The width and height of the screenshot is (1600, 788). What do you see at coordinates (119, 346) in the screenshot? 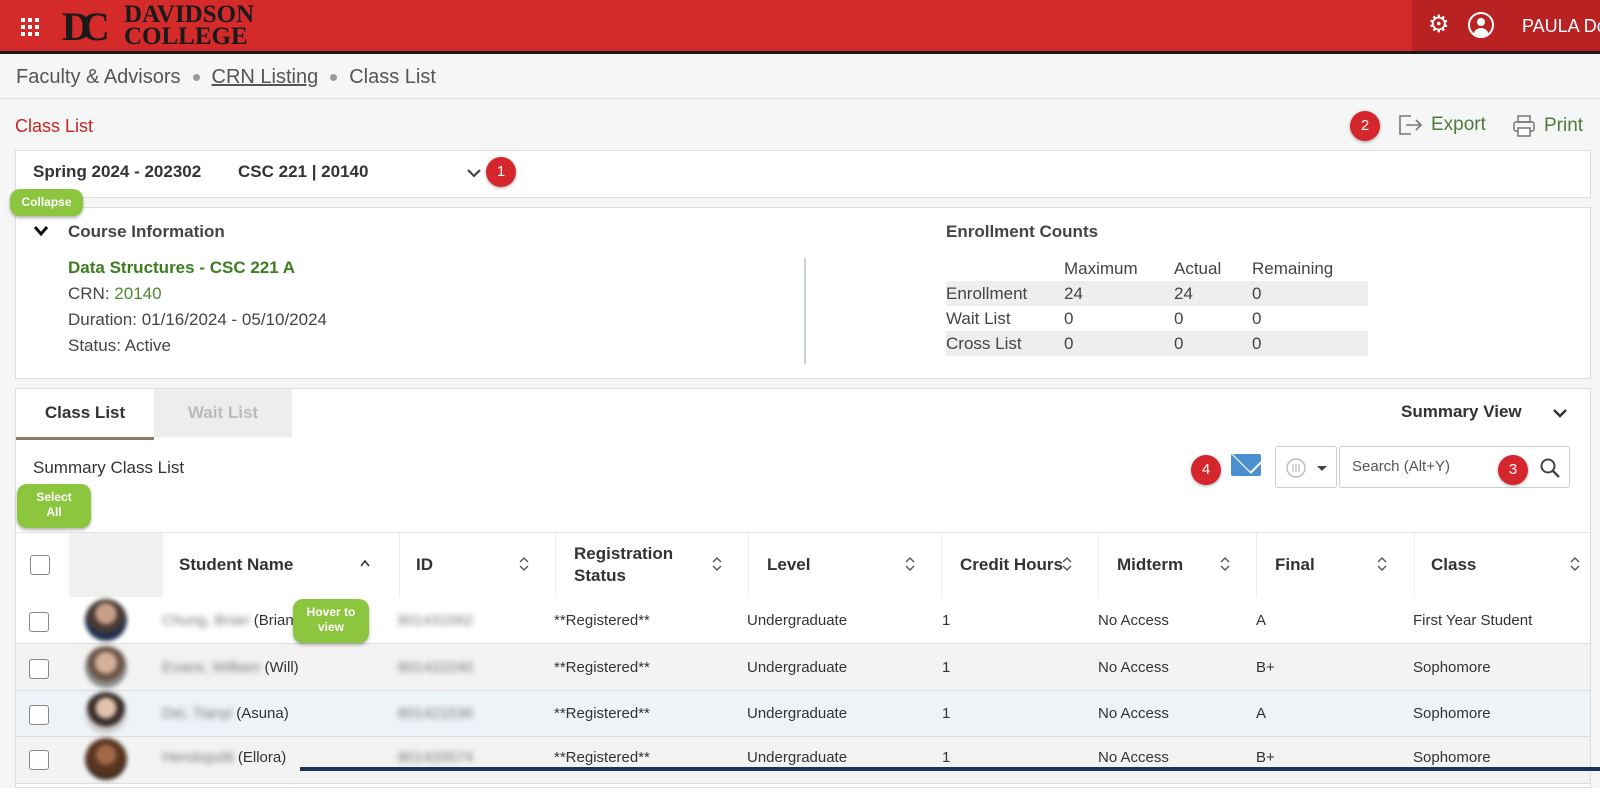
I see `status-line: Status: Active` at bounding box center [119, 346].